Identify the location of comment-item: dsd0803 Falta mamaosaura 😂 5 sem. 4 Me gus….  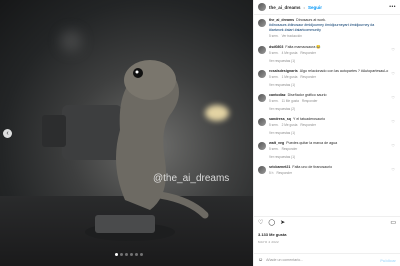
(327, 50).